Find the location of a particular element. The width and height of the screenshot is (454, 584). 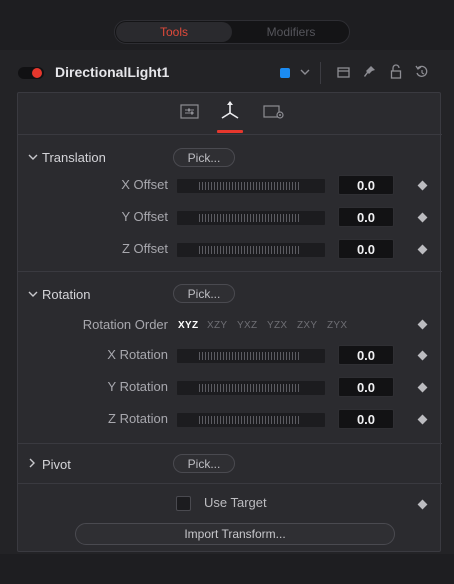

x-offset-label: X Offset is located at coordinates (144, 184).